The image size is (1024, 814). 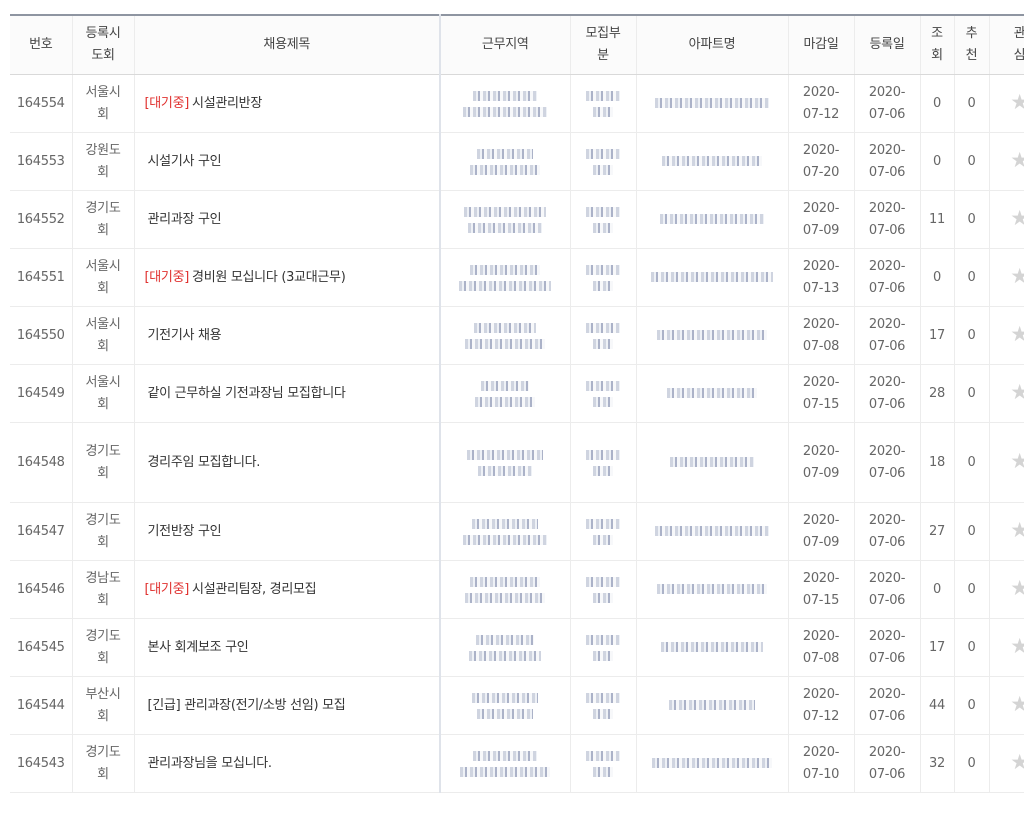 What do you see at coordinates (227, 103) in the screenshot?
I see `job-title-link: 시설관리반장` at bounding box center [227, 103].